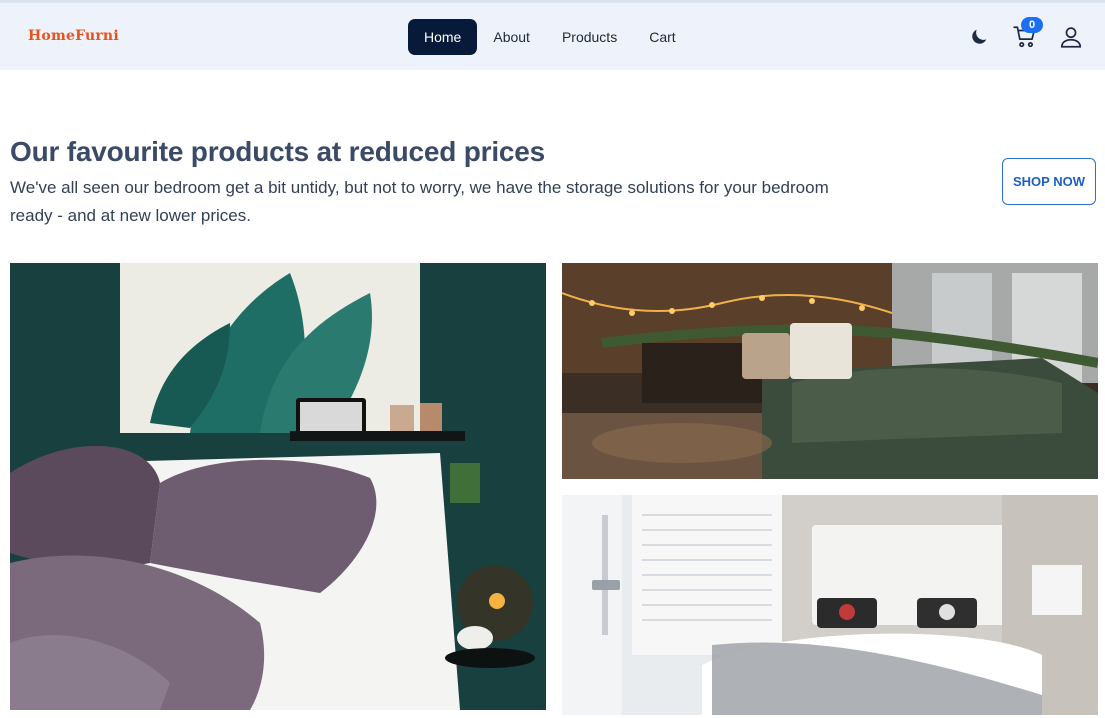 The width and height of the screenshot is (1105, 718). What do you see at coordinates (1049, 181) in the screenshot?
I see `shop-now-button: SHOP NOW` at bounding box center [1049, 181].